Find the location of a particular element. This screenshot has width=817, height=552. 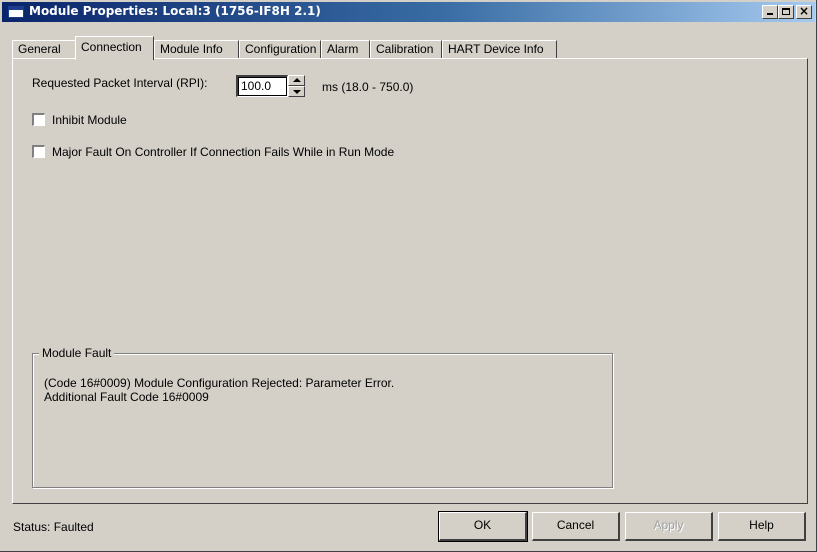

help-button: Help is located at coordinates (762, 526).